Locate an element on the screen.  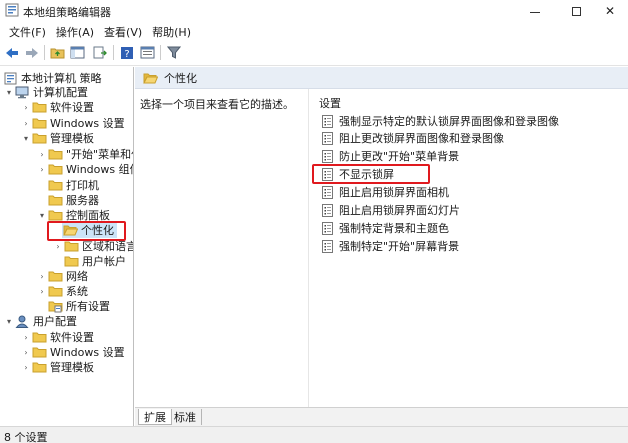
filter-icon is located at coordinates (174, 52).